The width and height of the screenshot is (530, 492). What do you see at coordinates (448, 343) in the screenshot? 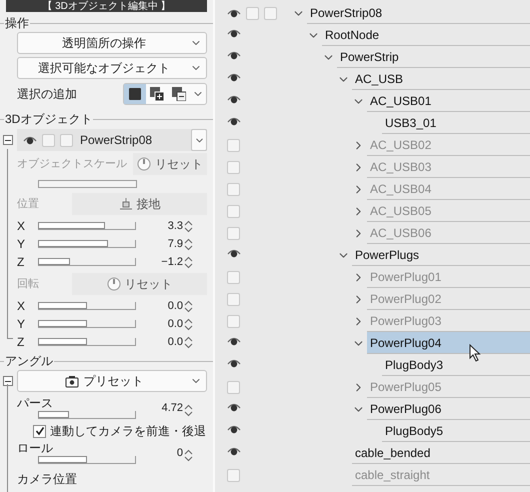
I see `tree-item: PowerPlug04` at bounding box center [448, 343].